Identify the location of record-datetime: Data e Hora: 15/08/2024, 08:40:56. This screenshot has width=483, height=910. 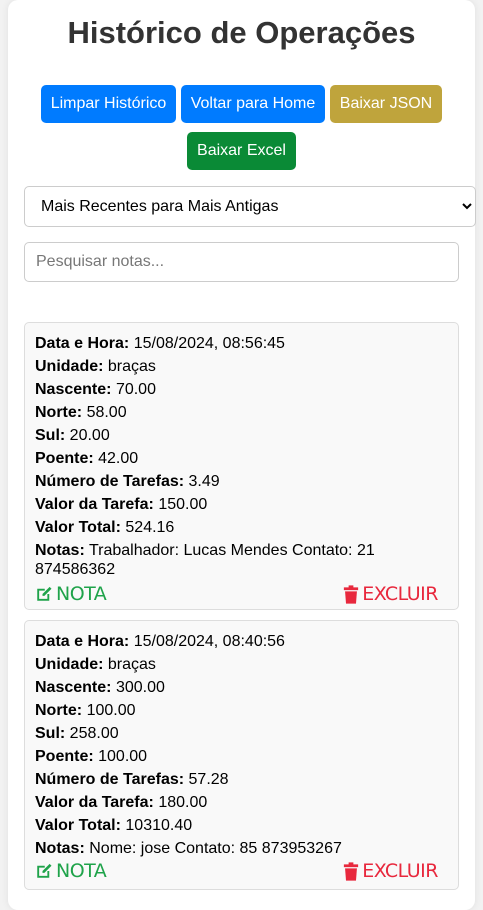
(160, 641).